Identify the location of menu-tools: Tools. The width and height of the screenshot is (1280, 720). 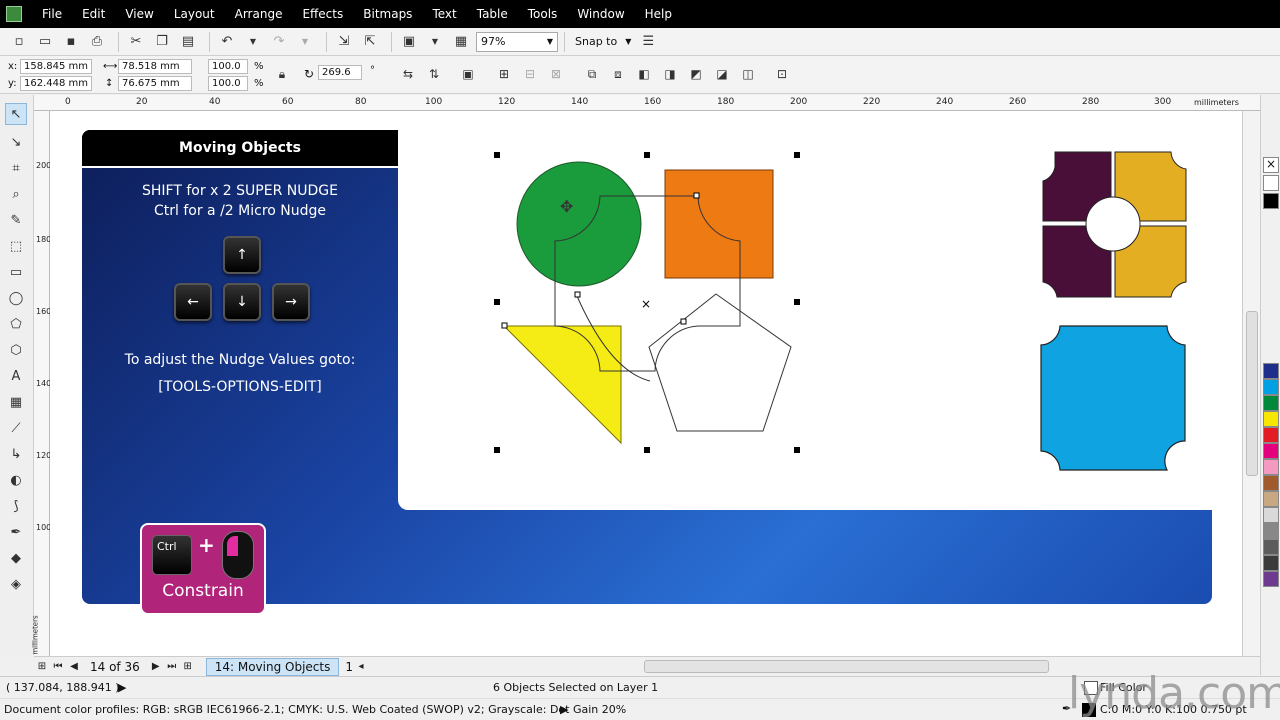
(543, 14).